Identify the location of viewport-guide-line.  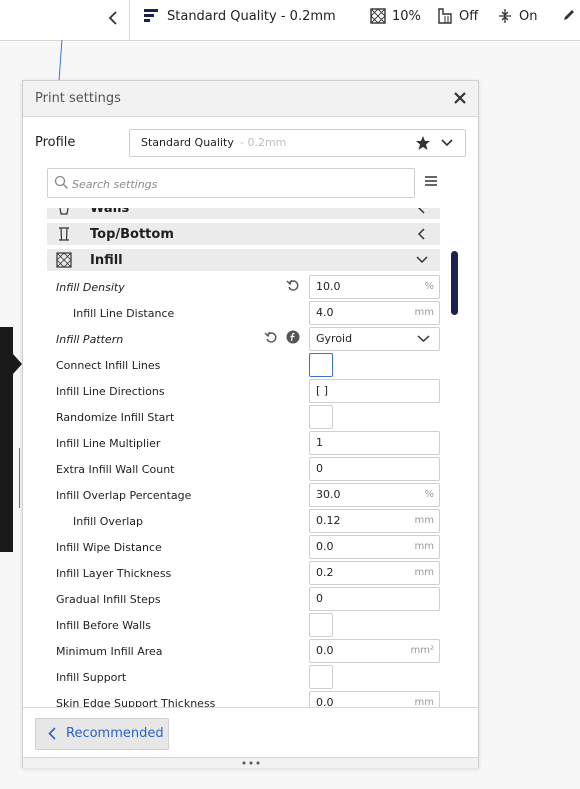
(60, 60).